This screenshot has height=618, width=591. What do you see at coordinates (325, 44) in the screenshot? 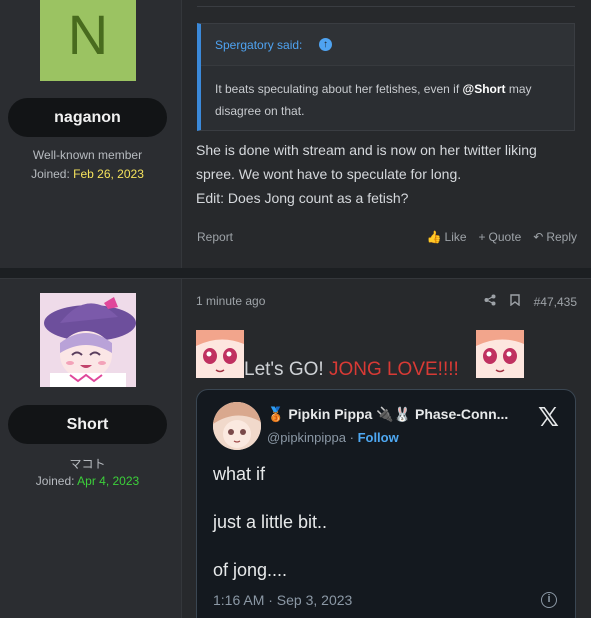
I see `jump-to-quote-icon: ↑` at bounding box center [325, 44].